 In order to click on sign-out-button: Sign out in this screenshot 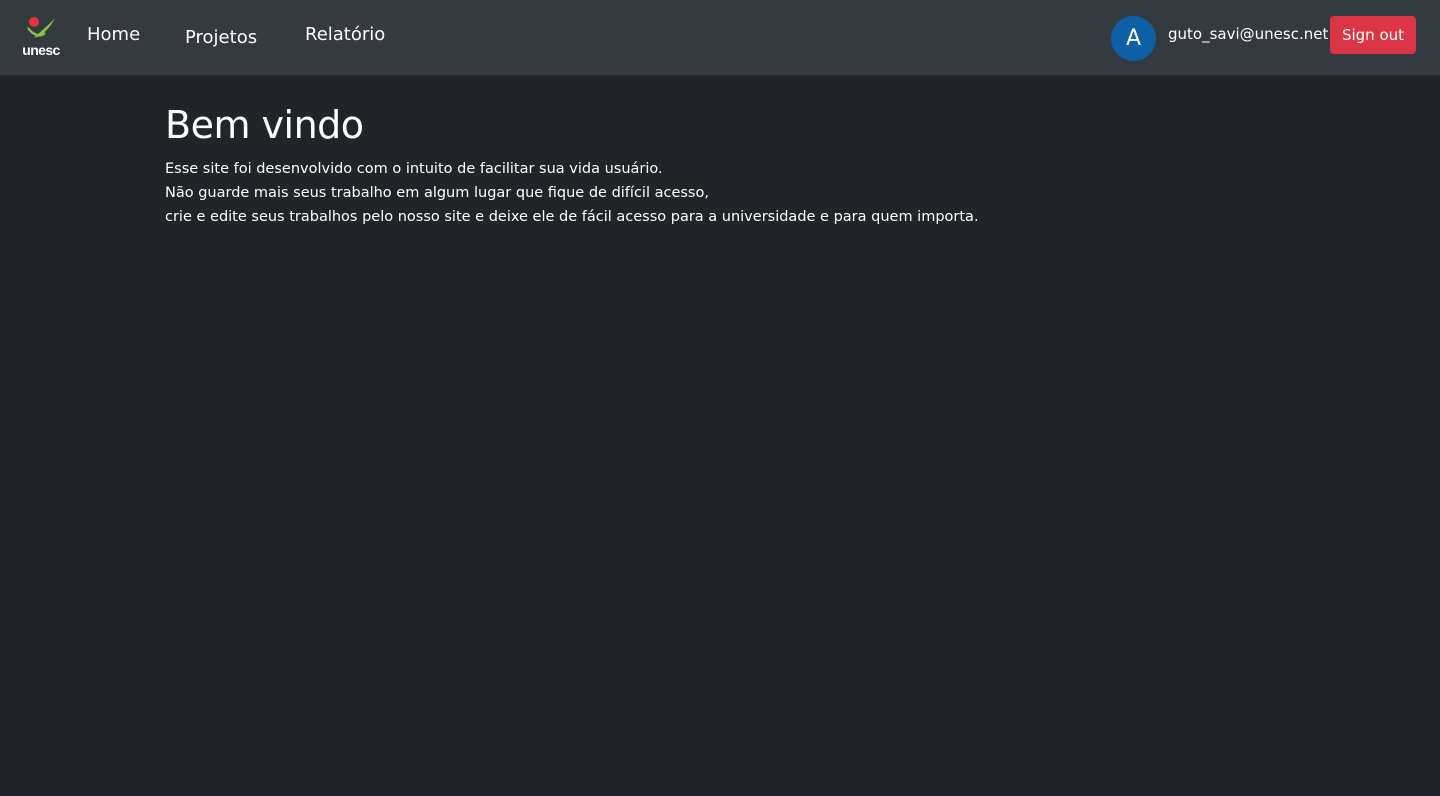, I will do `click(1373, 35)`.